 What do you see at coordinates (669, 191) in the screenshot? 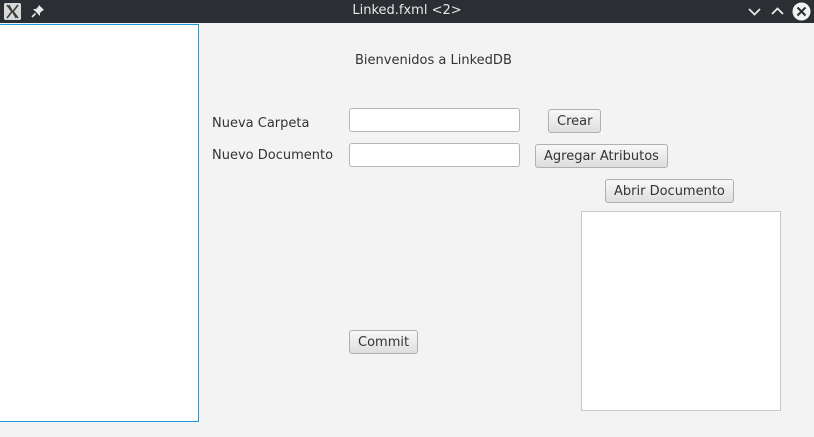
I see `open-document-button: Abrir Documento` at bounding box center [669, 191].